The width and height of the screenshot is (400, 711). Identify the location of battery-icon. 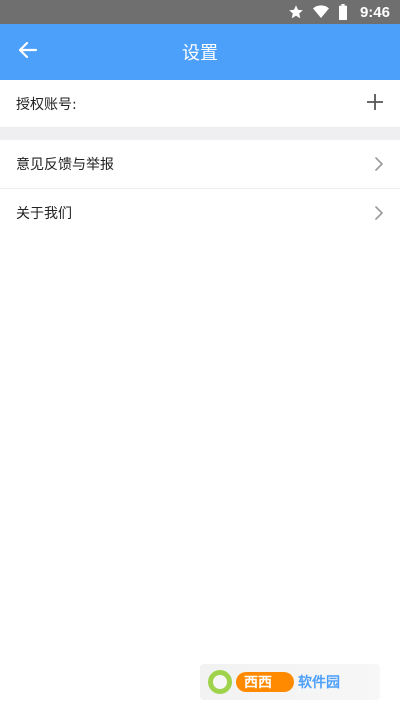
(343, 12).